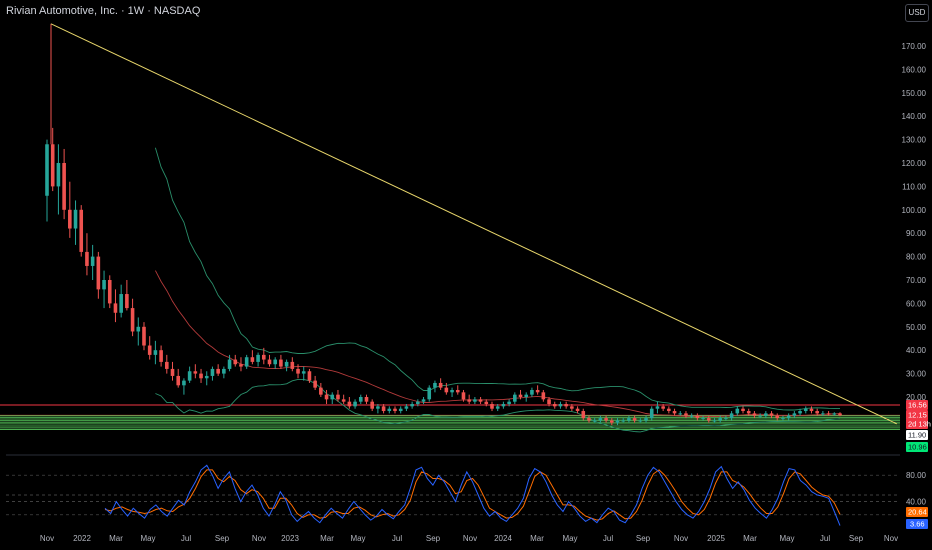 The height and width of the screenshot is (550, 932). What do you see at coordinates (917, 524) in the screenshot?
I see `stoch-k-badge-label: 3.66` at bounding box center [917, 524].